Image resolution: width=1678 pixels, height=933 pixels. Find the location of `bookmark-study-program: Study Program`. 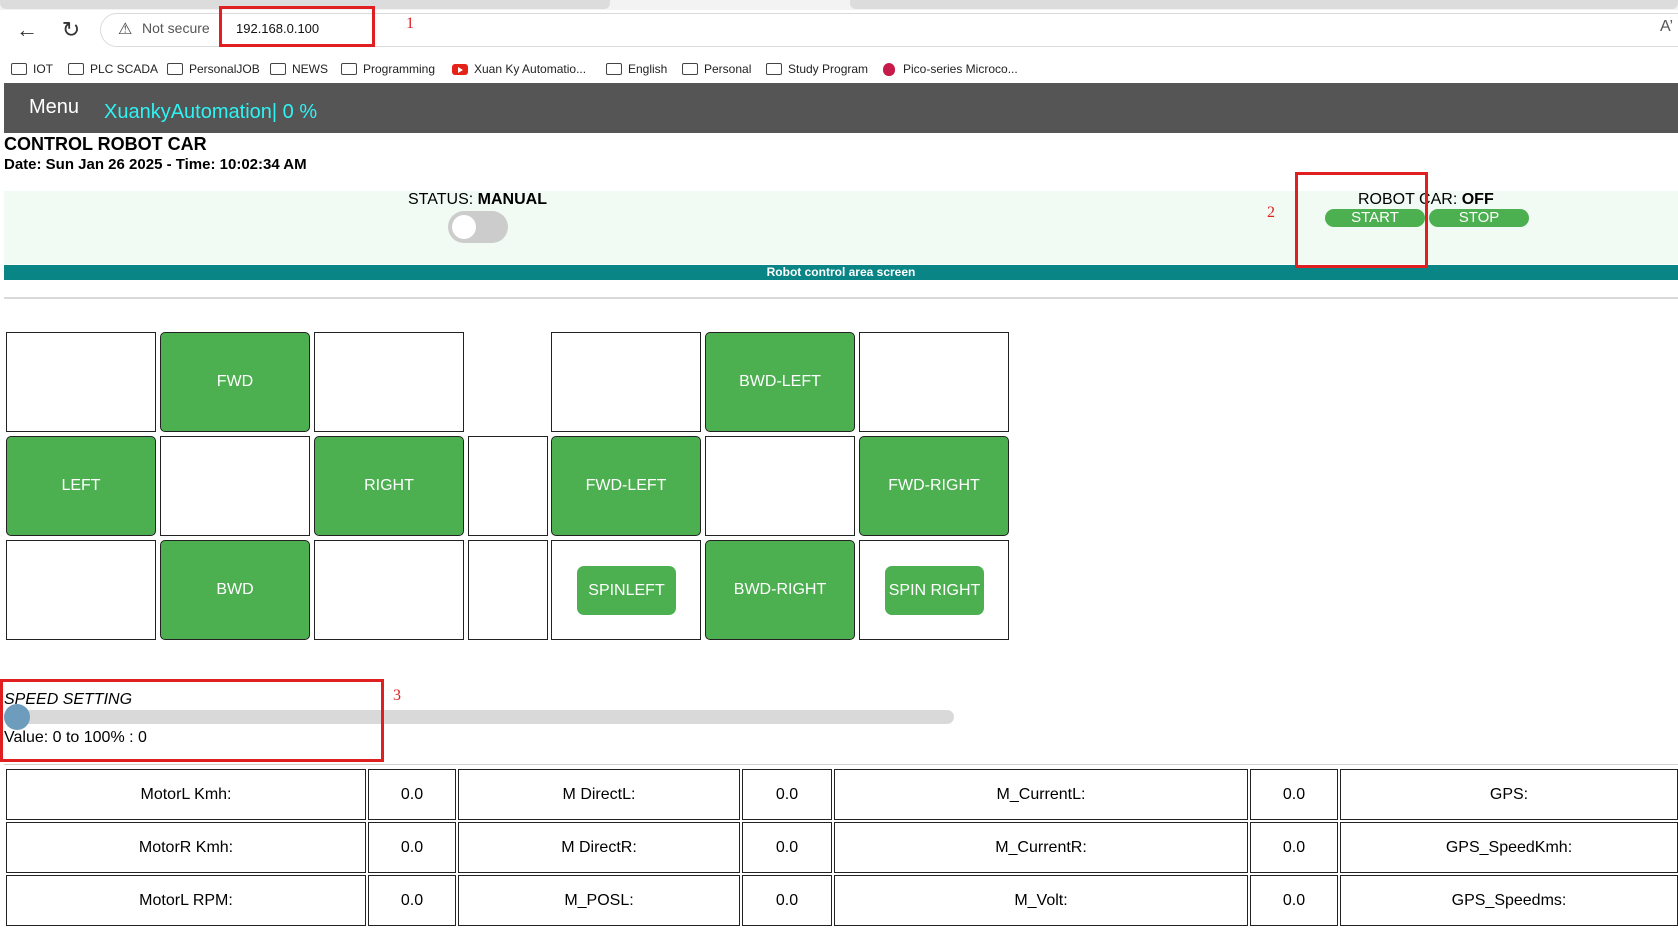

bookmark-study-program: Study Program is located at coordinates (817, 69).